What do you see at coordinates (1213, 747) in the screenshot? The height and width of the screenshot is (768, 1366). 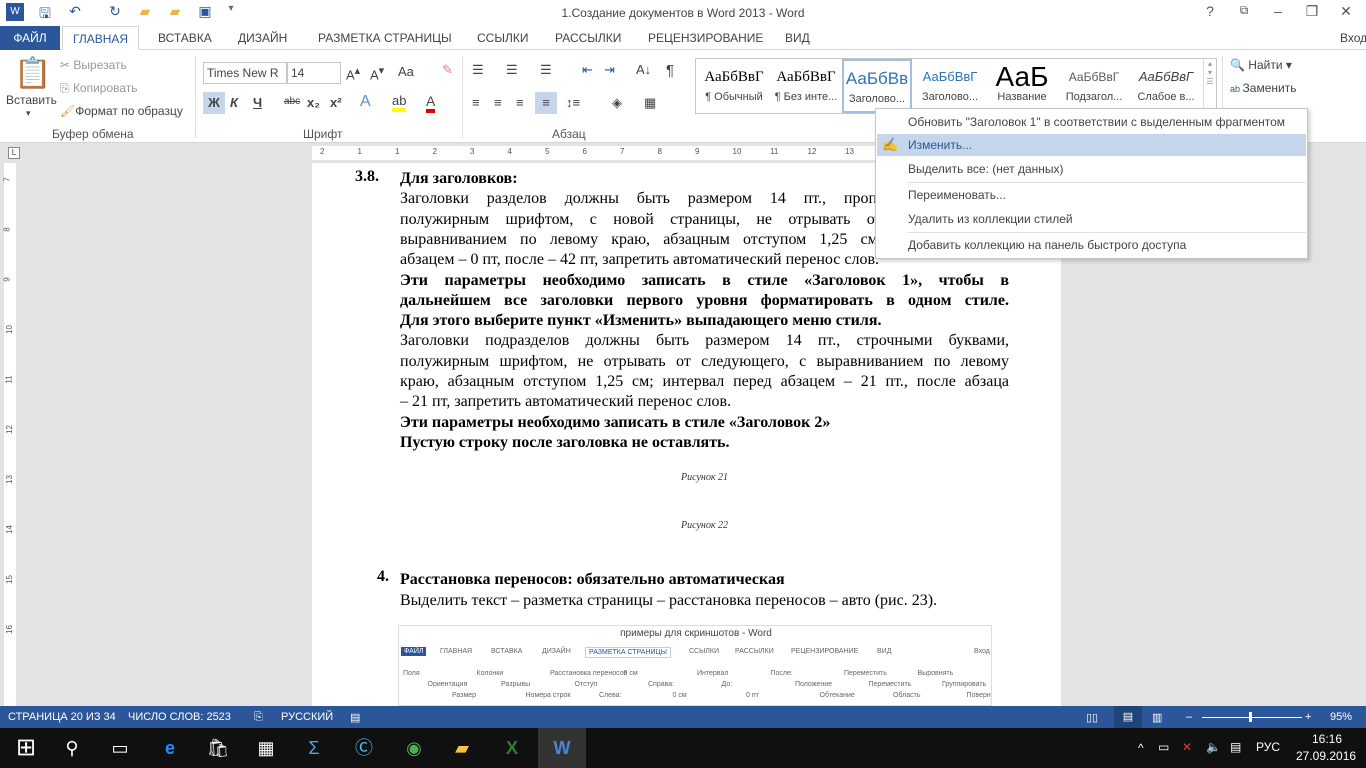 I see `volume-icon: 🔈` at bounding box center [1213, 747].